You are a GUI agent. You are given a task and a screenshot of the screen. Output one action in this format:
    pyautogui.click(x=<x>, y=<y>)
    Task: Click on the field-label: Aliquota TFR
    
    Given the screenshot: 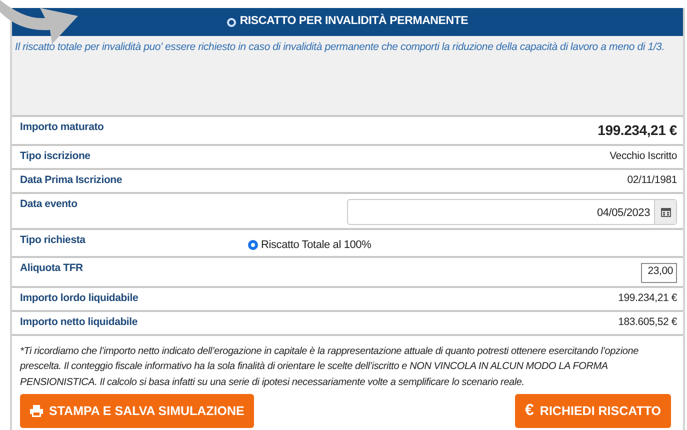 What is the action you would take?
    pyautogui.click(x=52, y=268)
    